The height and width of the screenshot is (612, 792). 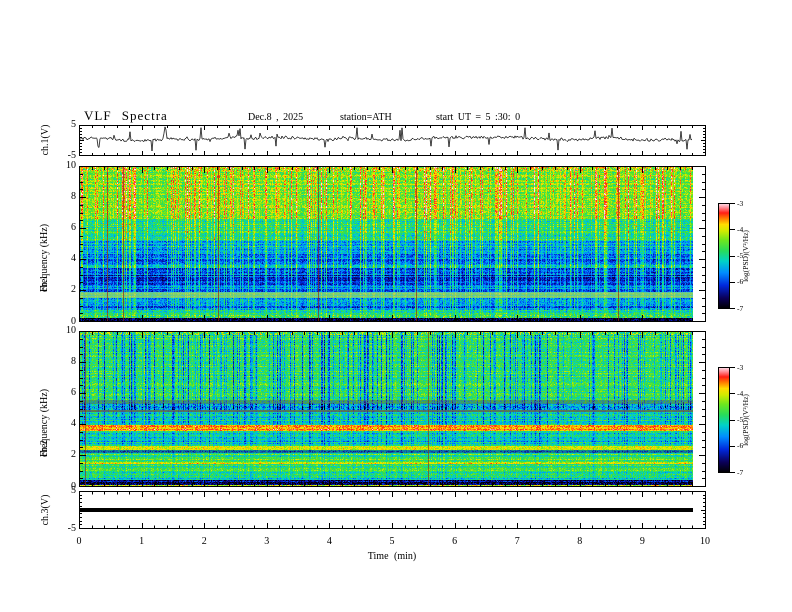 What do you see at coordinates (392, 556) in the screenshot?
I see `time-axis-label: Time (min)` at bounding box center [392, 556].